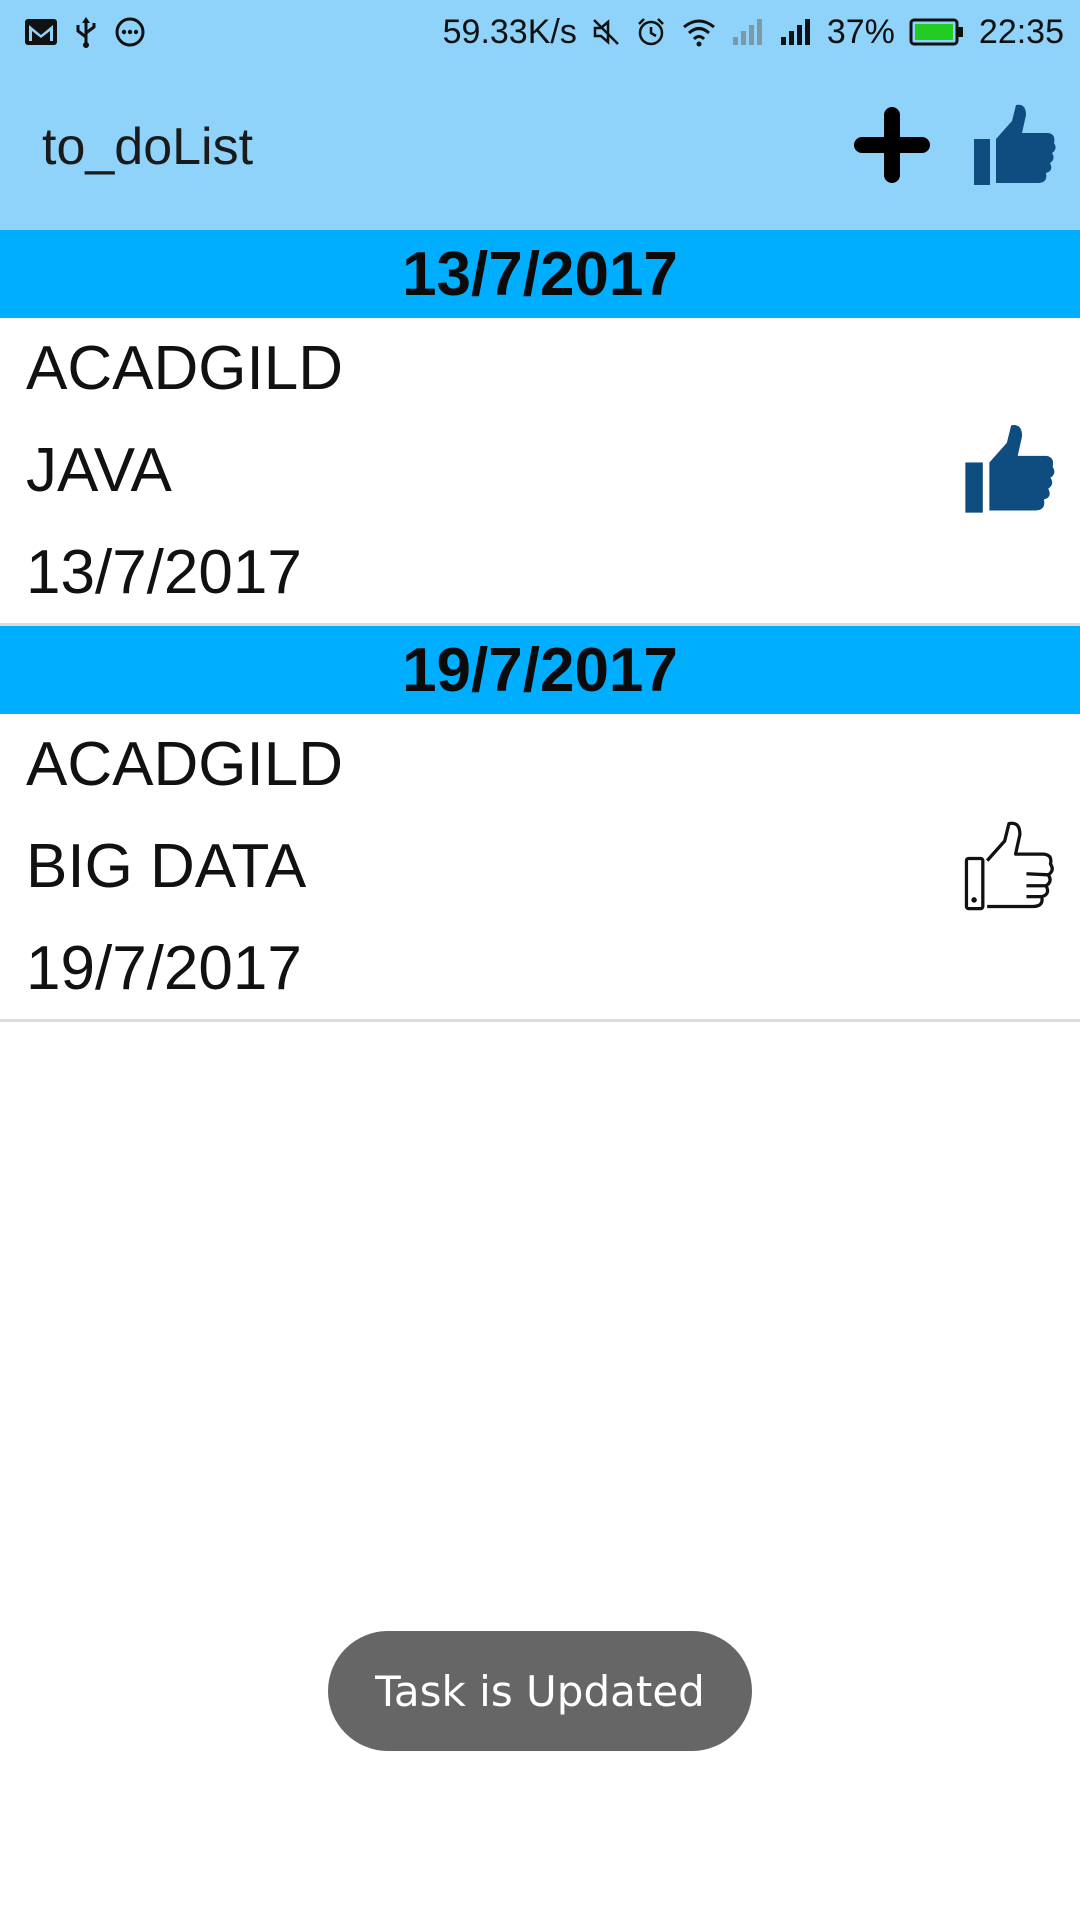 The height and width of the screenshot is (1920, 1080). Describe the element at coordinates (99, 470) in the screenshot. I see `task-title: JAVA` at that location.